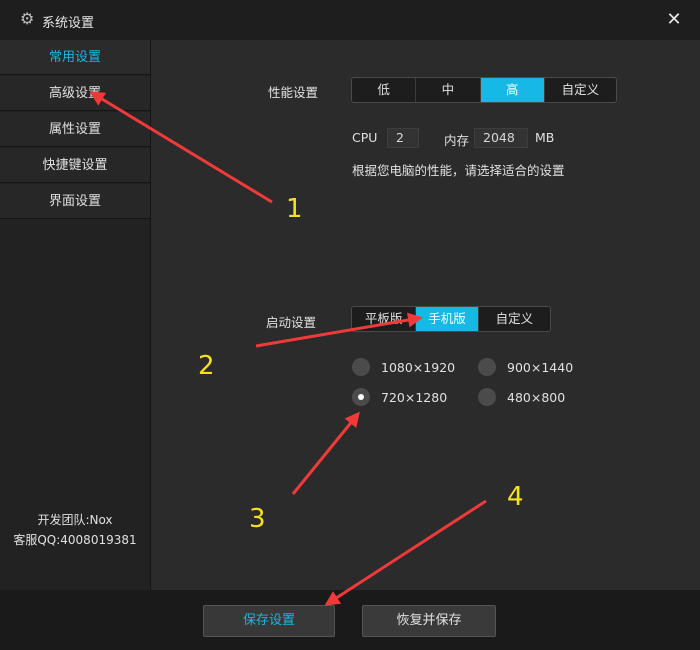 Image resolution: width=700 pixels, height=650 pixels. Describe the element at coordinates (403, 138) in the screenshot. I see `cpu-field: 2` at that location.